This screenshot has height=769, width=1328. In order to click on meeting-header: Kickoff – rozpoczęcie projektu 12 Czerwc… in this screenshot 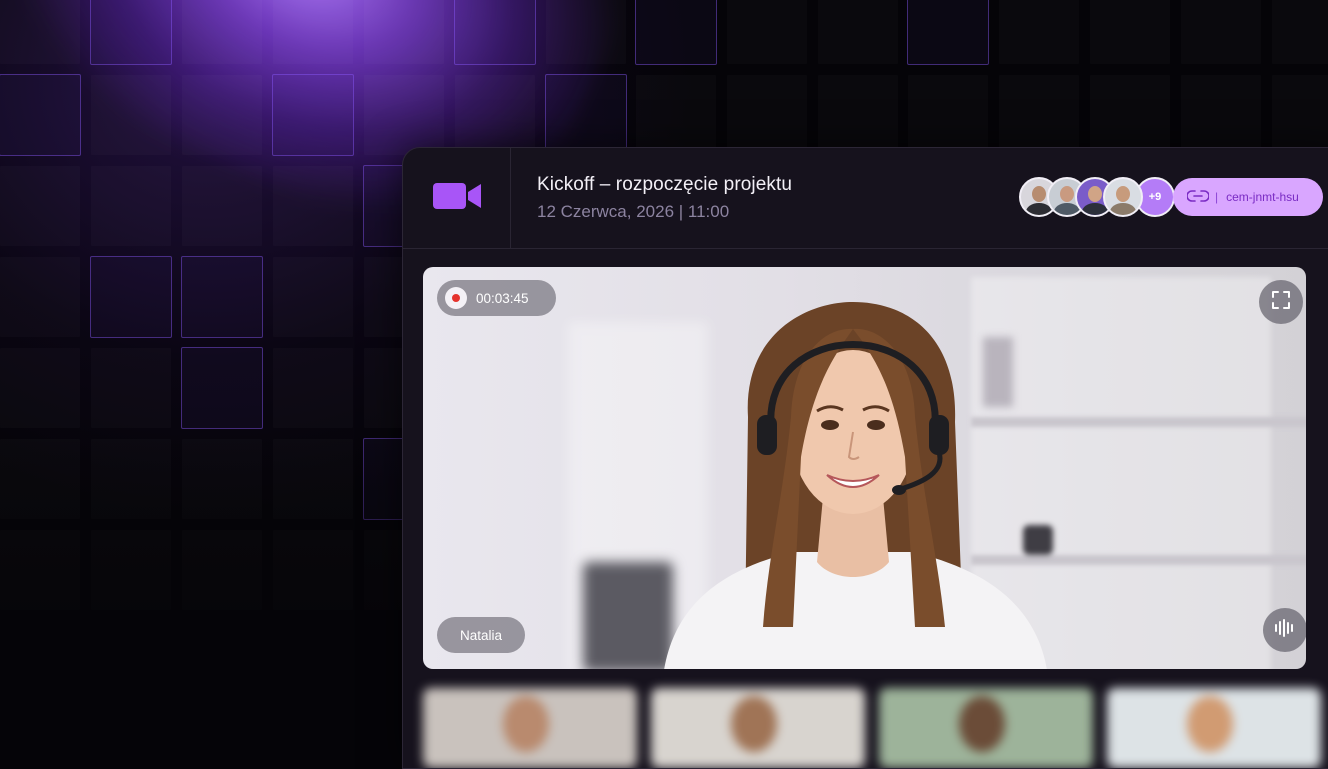, I will do `click(865, 198)`.